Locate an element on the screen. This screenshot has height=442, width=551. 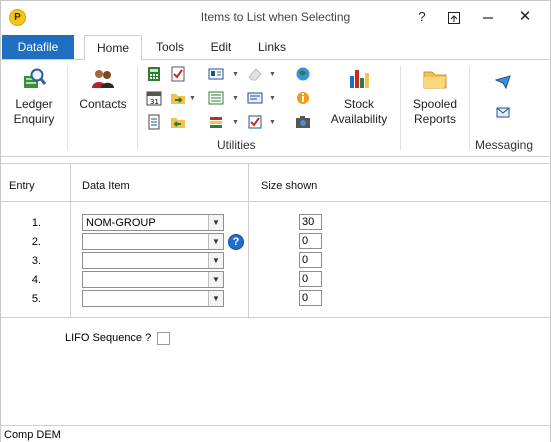
checklist-icon is located at coordinates (178, 74).